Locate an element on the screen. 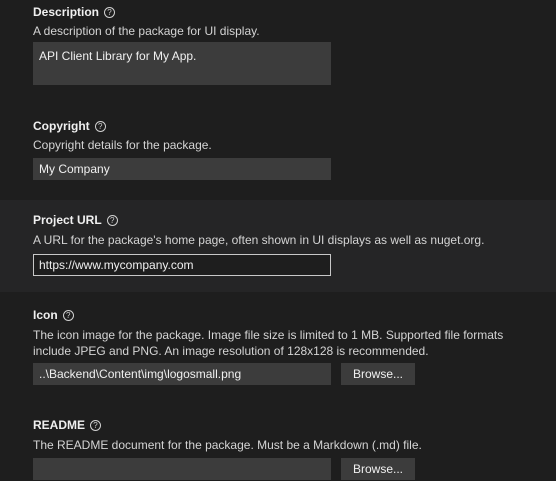 The height and width of the screenshot is (481, 556). project-url-field: https://www.mycompany.com is located at coordinates (182, 265).